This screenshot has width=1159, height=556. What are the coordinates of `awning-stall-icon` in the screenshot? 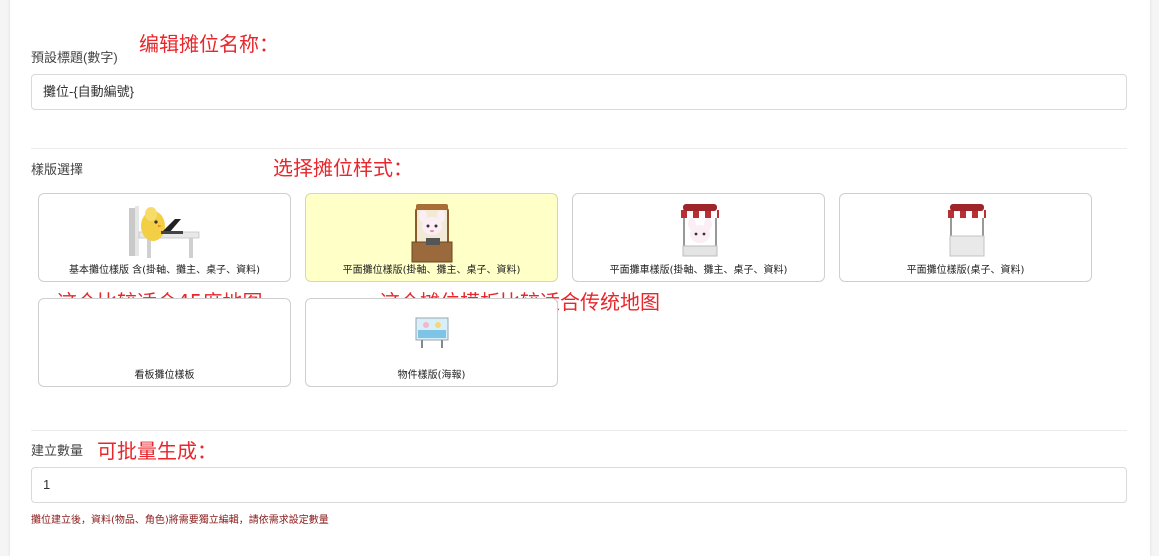 It's located at (967, 230).